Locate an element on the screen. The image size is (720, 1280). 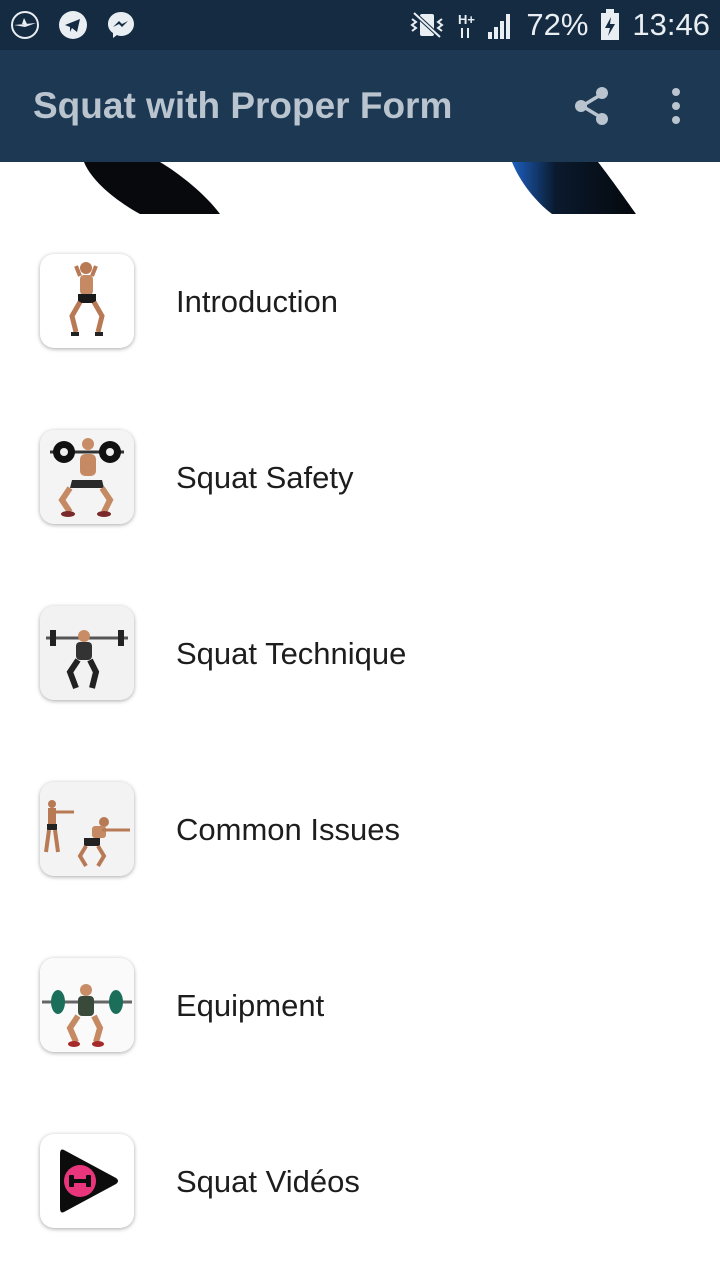
share-icon is located at coordinates (591, 106).